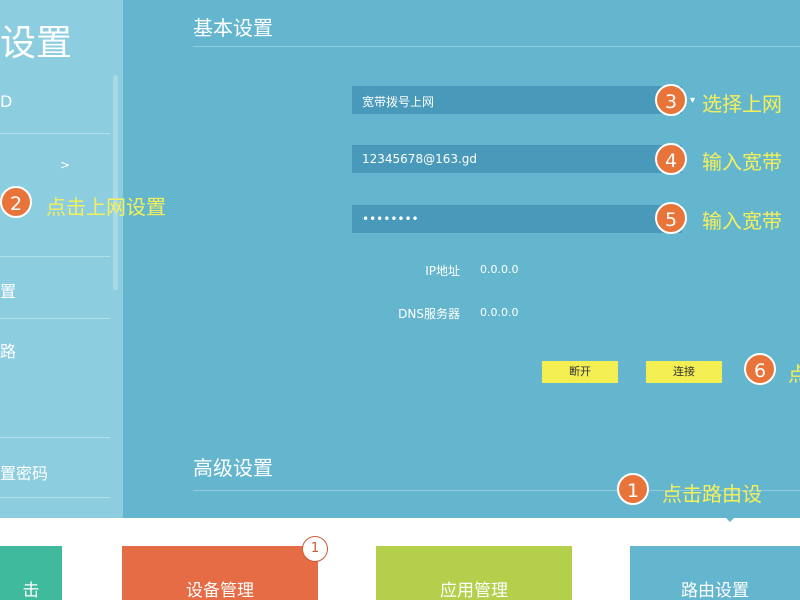  I want to click on sidebar-item-password: 置密码, so click(56, 472).